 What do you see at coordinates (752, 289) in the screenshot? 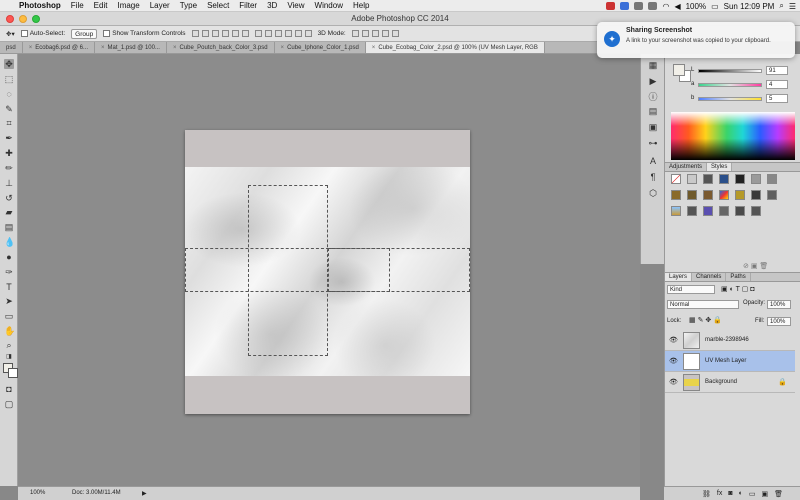
I see `filter-smart-object-icon: ◘` at bounding box center [752, 289].